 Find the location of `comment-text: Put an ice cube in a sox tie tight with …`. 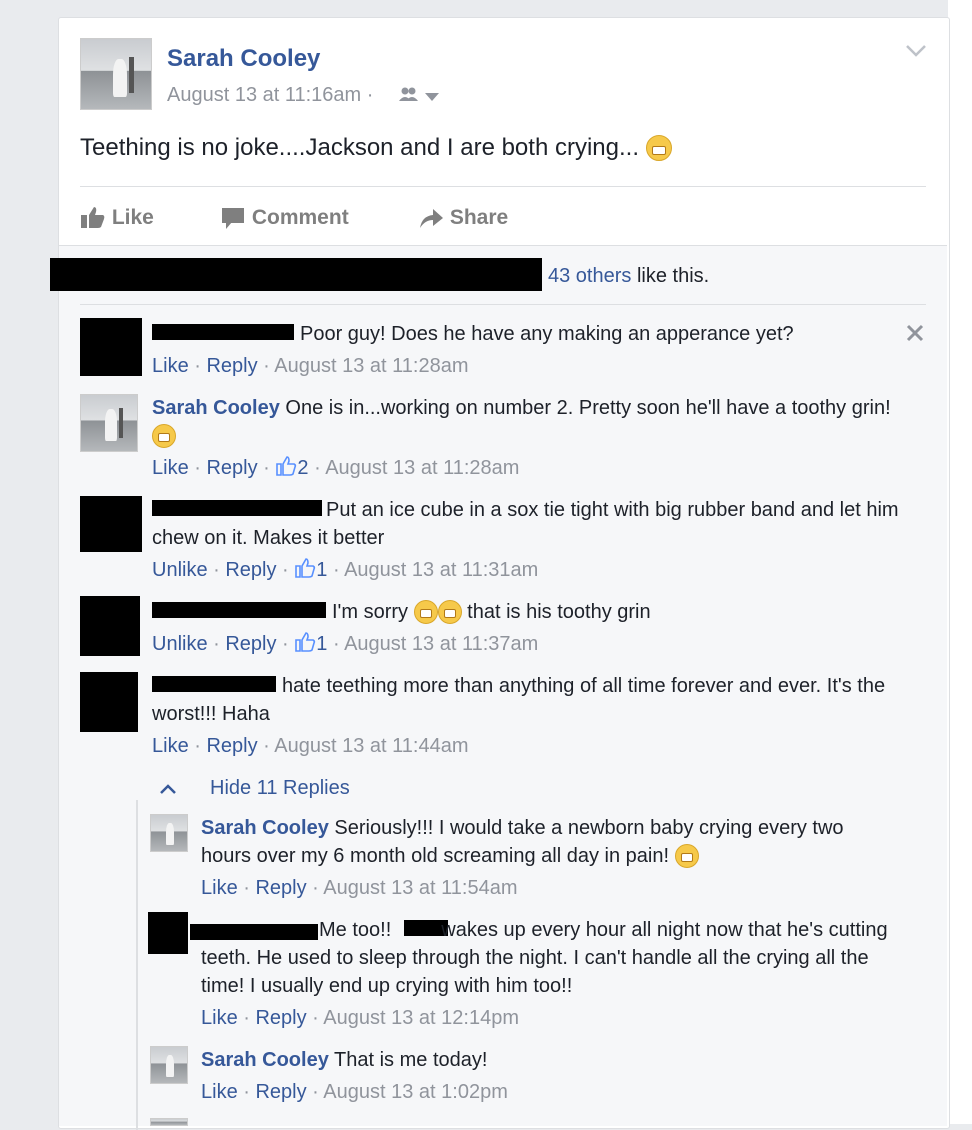

comment-text: Put an ice cube in a sox tie tight with … is located at coordinates (525, 524).